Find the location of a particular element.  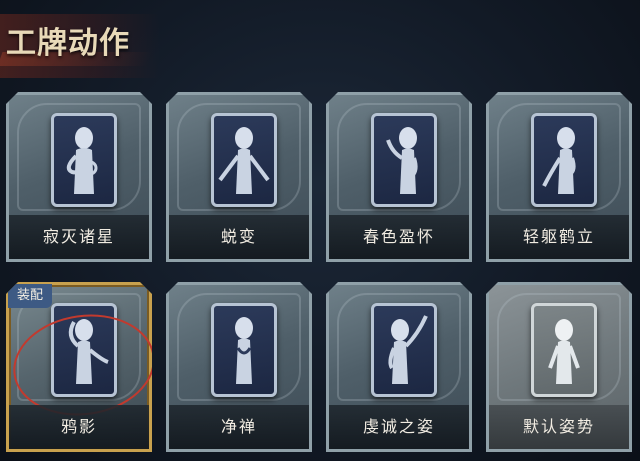

emote-card-7: 虔诚之姿 is located at coordinates (399, 367).